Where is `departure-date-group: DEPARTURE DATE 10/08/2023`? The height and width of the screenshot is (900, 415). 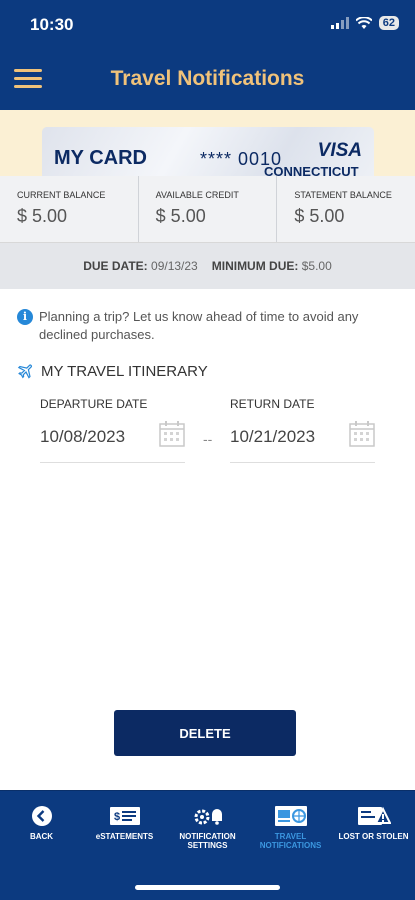 departure-date-group: DEPARTURE DATE 10/08/2023 is located at coordinates (112, 430).